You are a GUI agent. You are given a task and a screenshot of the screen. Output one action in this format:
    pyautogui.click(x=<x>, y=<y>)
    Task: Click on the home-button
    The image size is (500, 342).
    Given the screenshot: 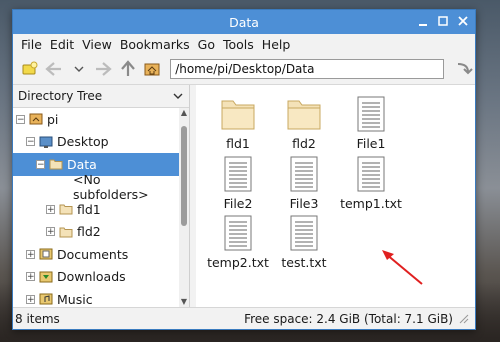 What is the action you would take?
    pyautogui.click(x=153, y=69)
    